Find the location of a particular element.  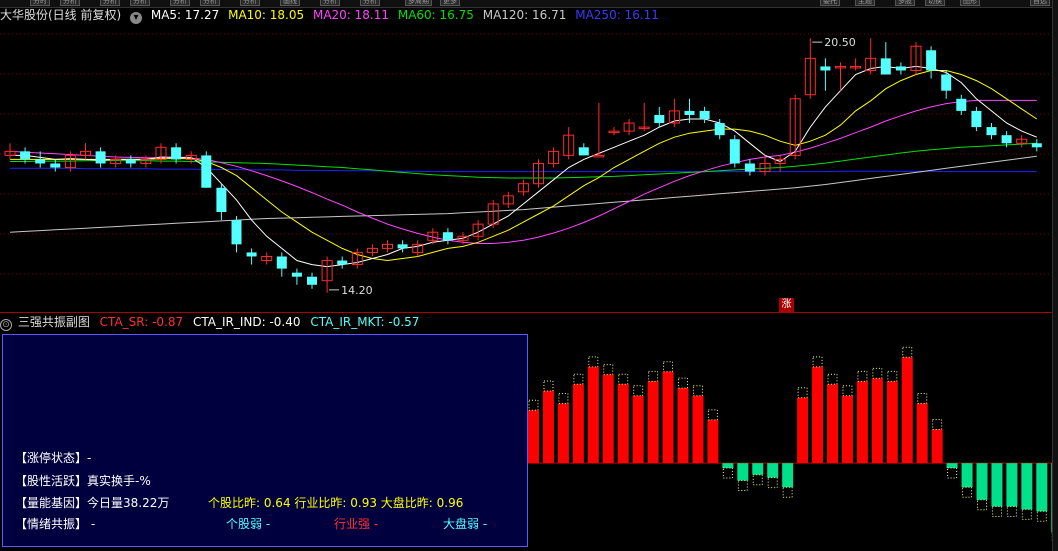

stock-weak-text: 个股弱 - is located at coordinates (248, 524).